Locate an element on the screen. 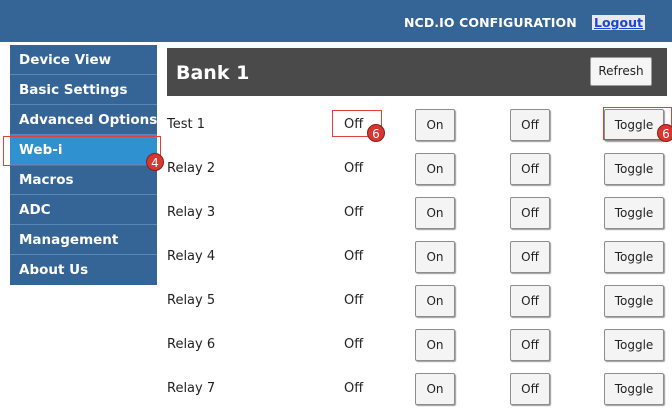 The image size is (672, 412). logout-link: Logout is located at coordinates (618, 22).